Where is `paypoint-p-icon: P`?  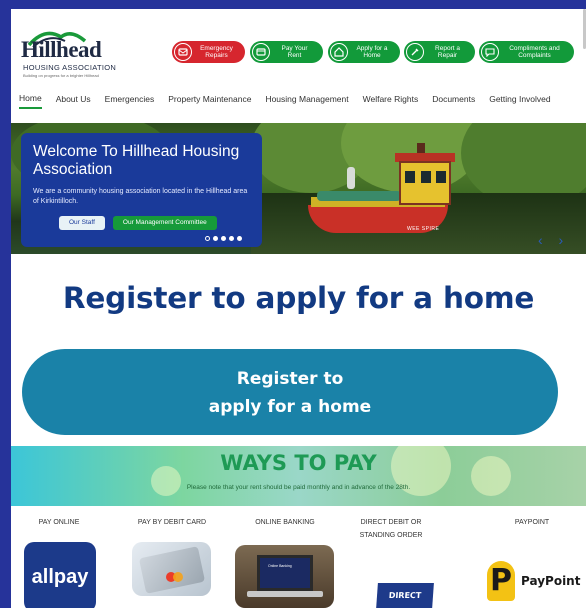
paypoint-p-icon: P is located at coordinates (501, 581).